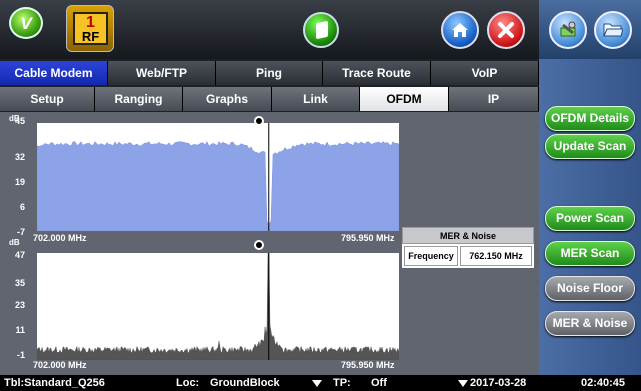 Image resolution: width=641 pixels, height=391 pixels. Describe the element at coordinates (245, 383) in the screenshot. I see `location-value: GroundBlock` at that location.